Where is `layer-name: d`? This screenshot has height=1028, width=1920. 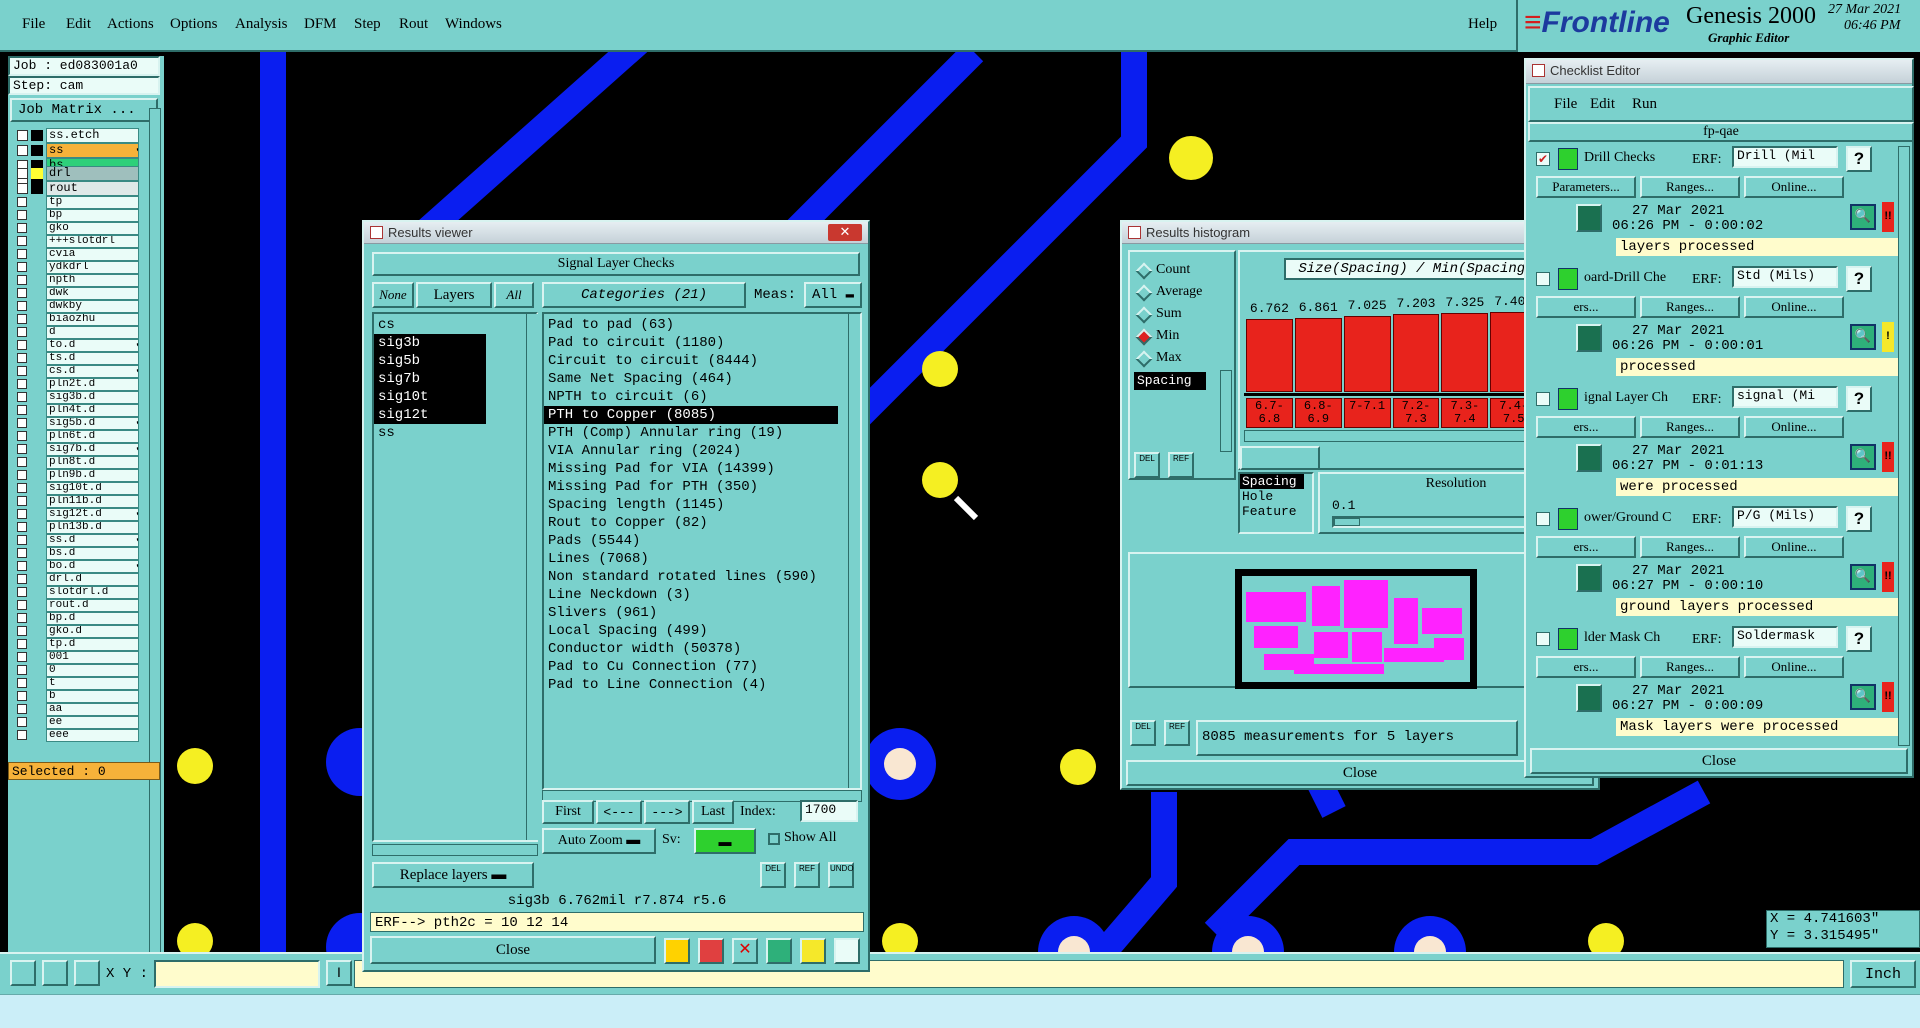
layer-name: d is located at coordinates (92, 332).